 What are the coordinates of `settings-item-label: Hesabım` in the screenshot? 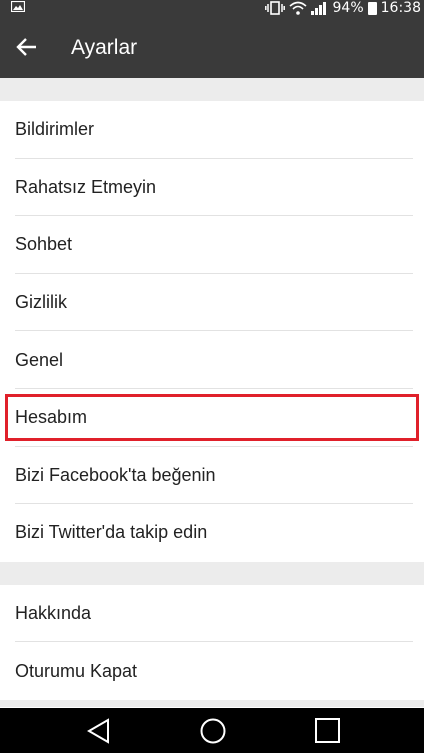 It's located at (51, 417).